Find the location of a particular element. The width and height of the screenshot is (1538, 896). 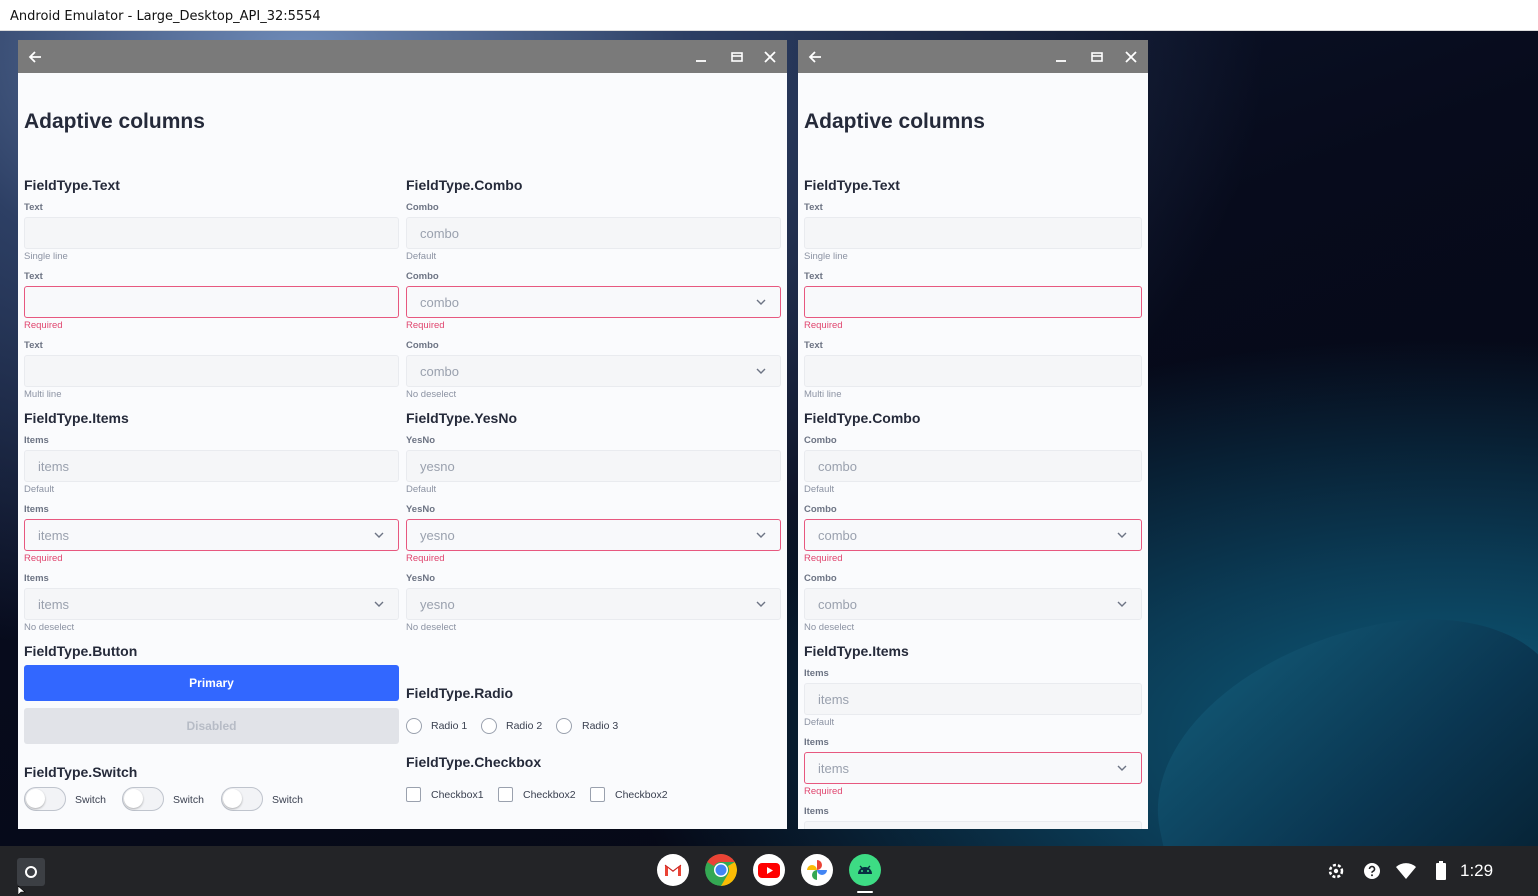

chrome-icon is located at coordinates (721, 870).